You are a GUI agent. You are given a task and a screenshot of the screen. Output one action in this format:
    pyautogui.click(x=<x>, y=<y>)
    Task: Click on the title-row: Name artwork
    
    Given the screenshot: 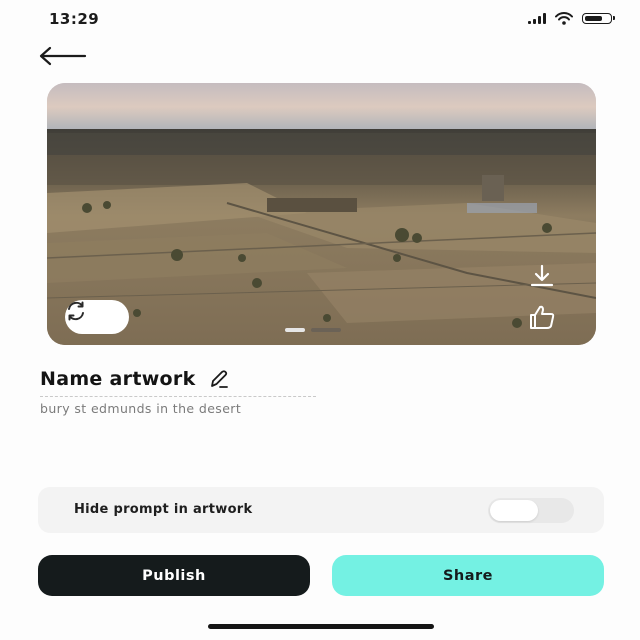 What is the action you would take?
    pyautogui.click(x=135, y=379)
    